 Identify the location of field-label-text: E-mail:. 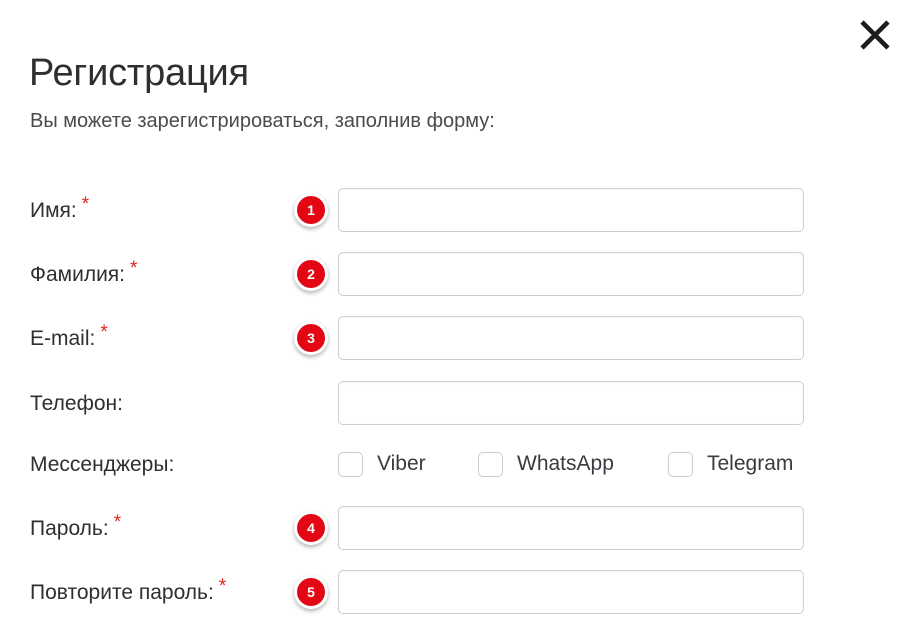
(63, 338).